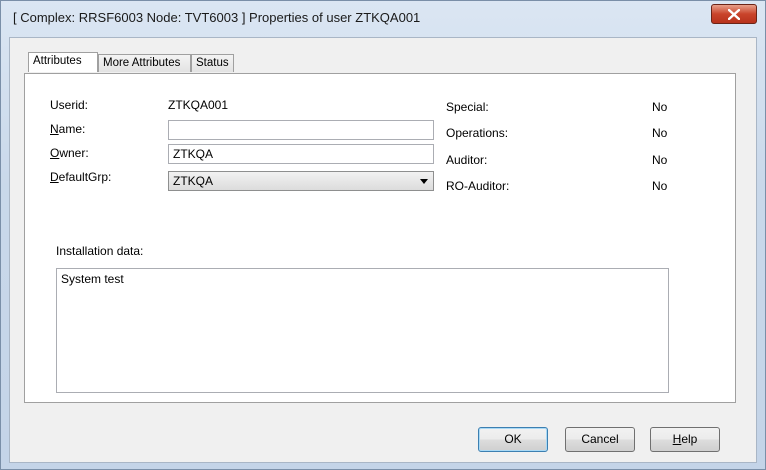  What do you see at coordinates (301, 154) in the screenshot?
I see `owner-field: ZTKQA` at bounding box center [301, 154].